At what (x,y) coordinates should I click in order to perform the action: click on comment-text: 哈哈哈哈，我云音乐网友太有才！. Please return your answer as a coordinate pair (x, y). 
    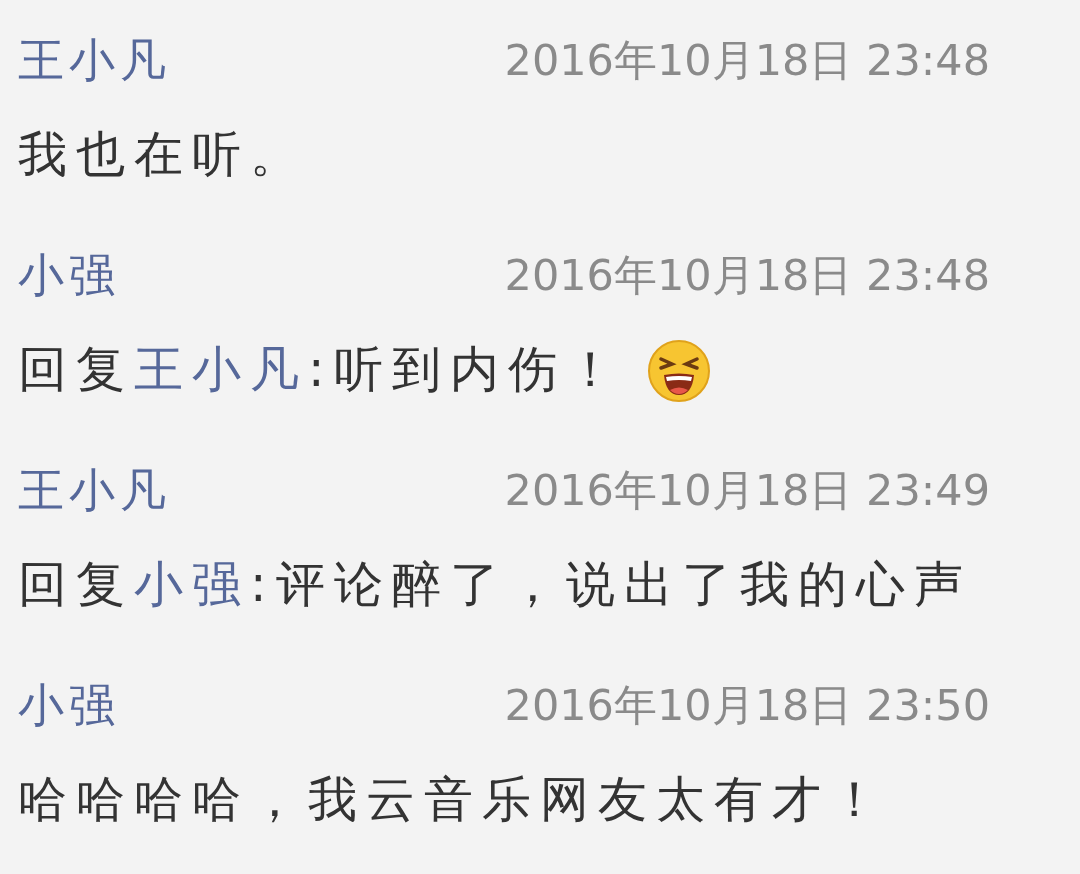
    Looking at the image, I should click on (453, 800).